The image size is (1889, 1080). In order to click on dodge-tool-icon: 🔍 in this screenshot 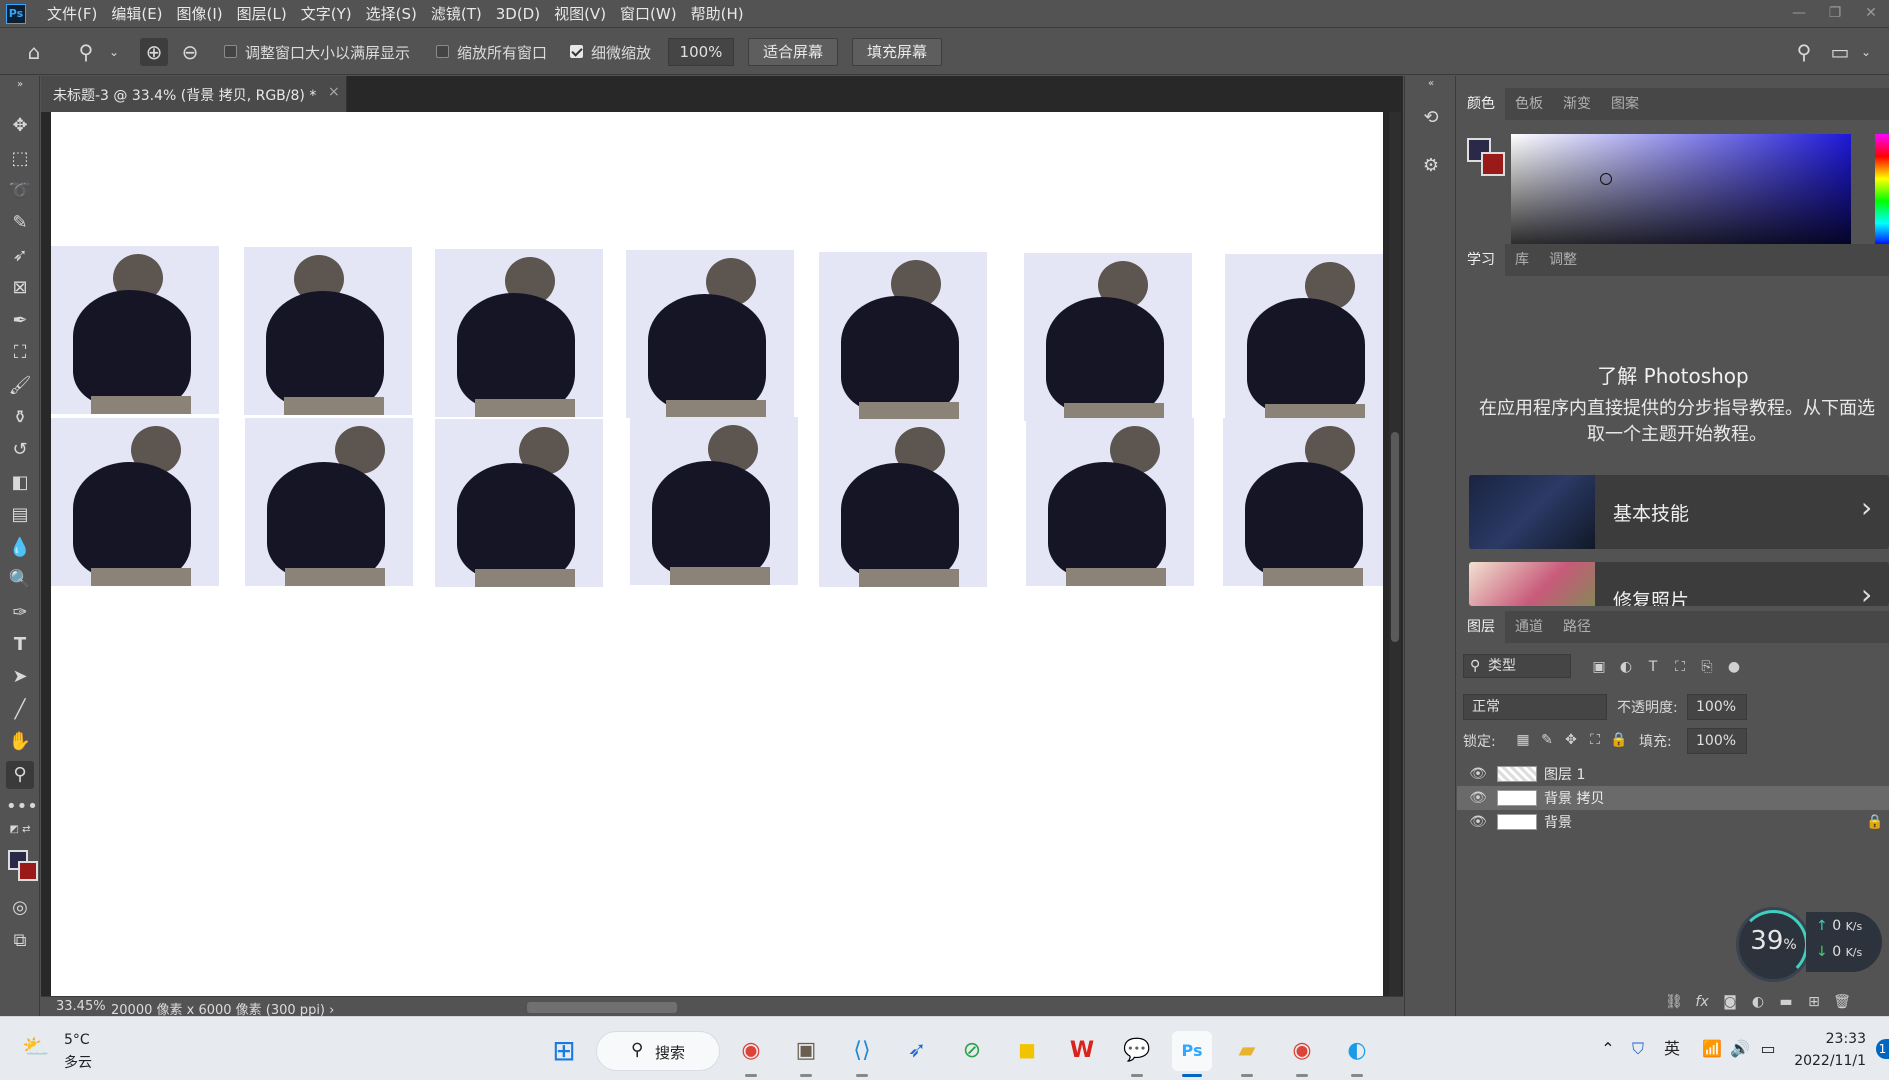, I will do `click(20, 580)`.